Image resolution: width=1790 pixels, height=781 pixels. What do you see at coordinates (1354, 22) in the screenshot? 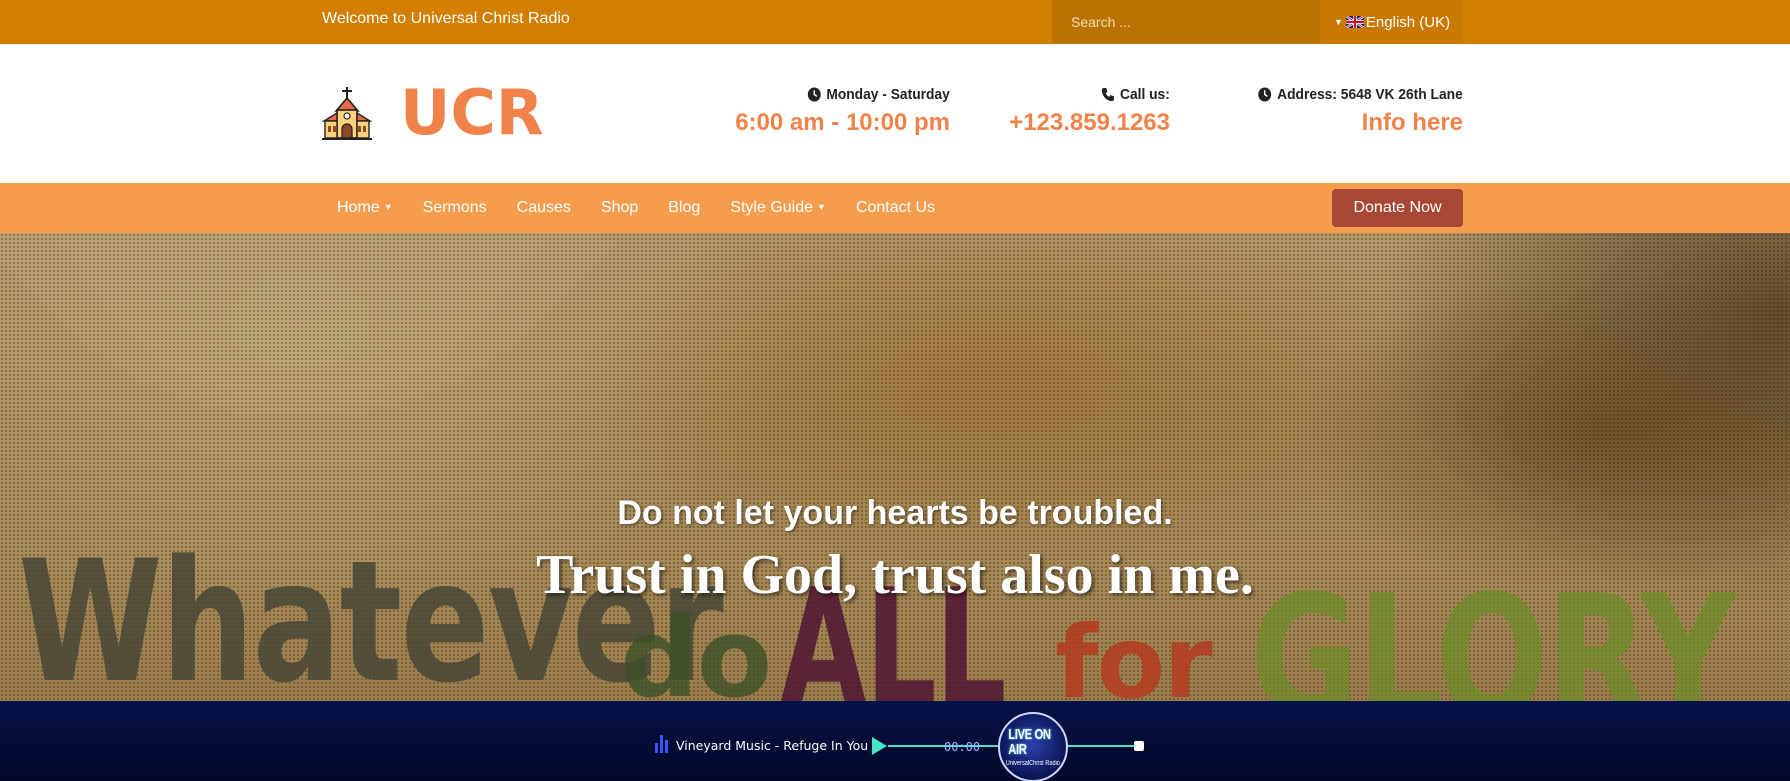
I see `uk-flag-icon` at bounding box center [1354, 22].